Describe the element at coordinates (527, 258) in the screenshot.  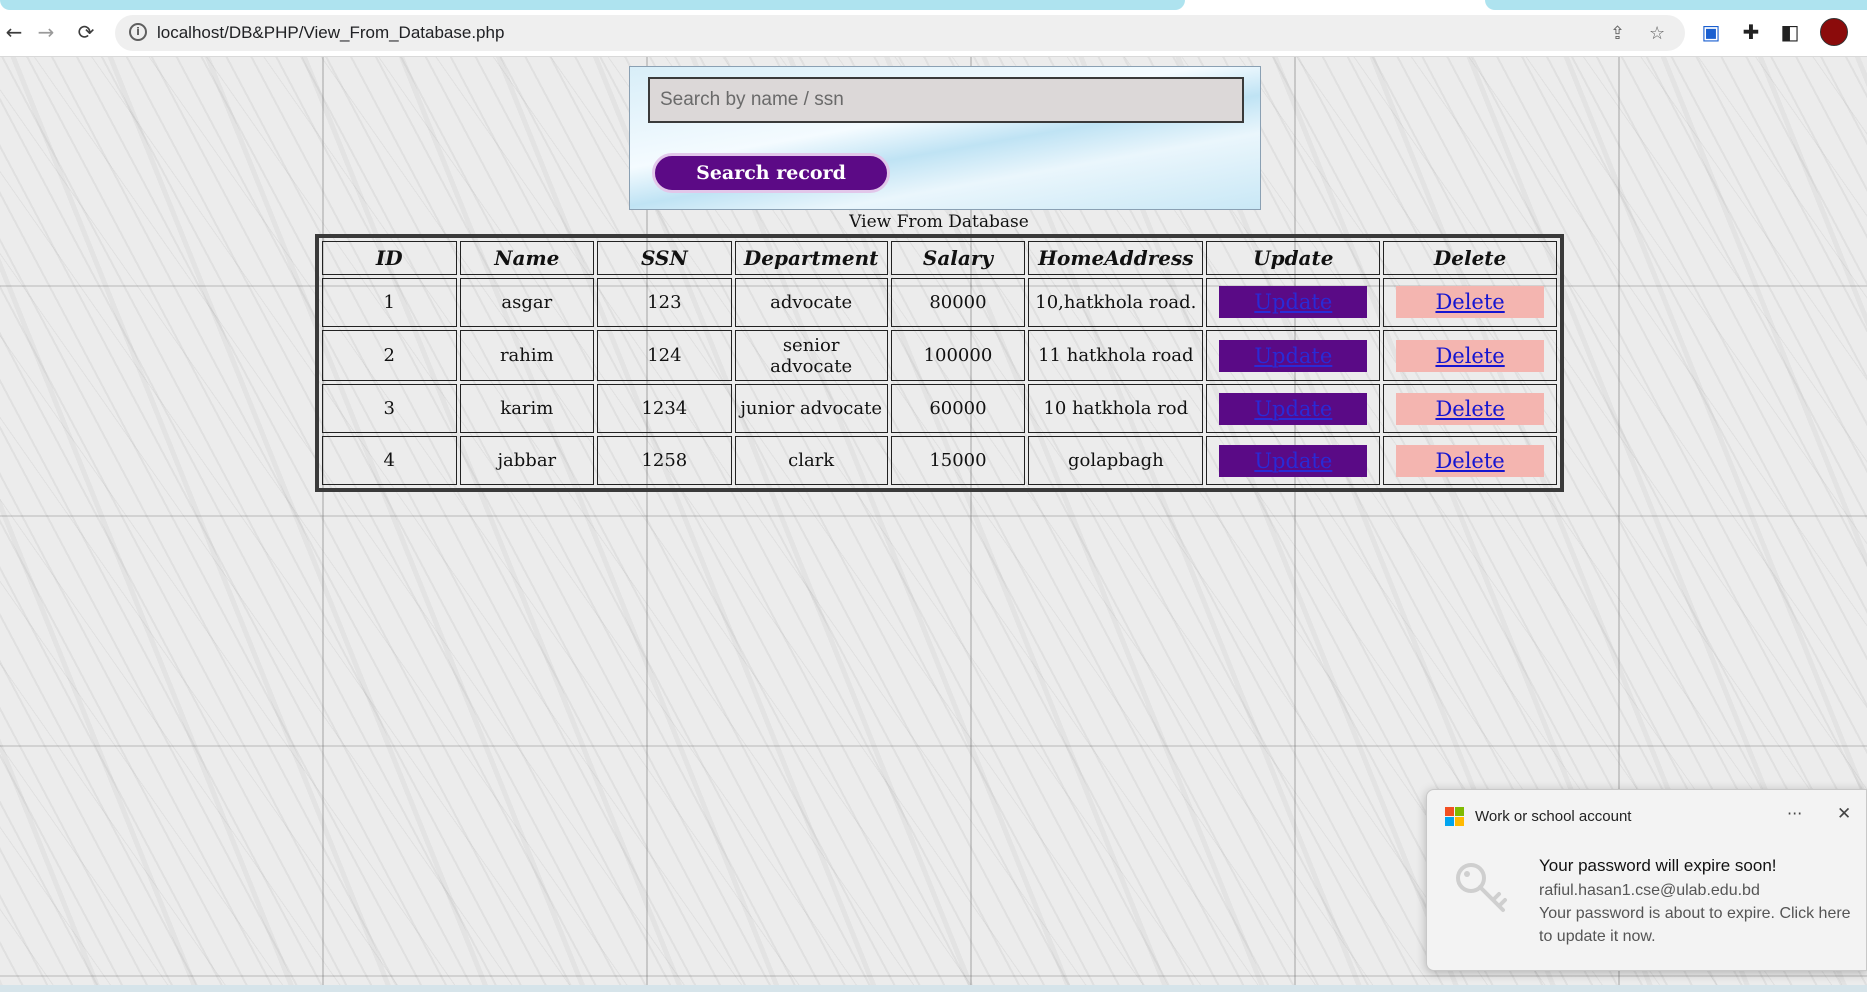
I see `header-name: Name` at that location.